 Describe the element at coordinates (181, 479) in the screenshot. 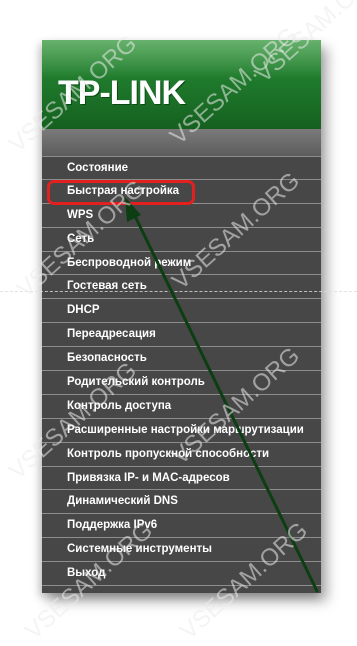

I see `menu-item-ip-mac-binding: Привязка IP- и MAC-адресов` at that location.